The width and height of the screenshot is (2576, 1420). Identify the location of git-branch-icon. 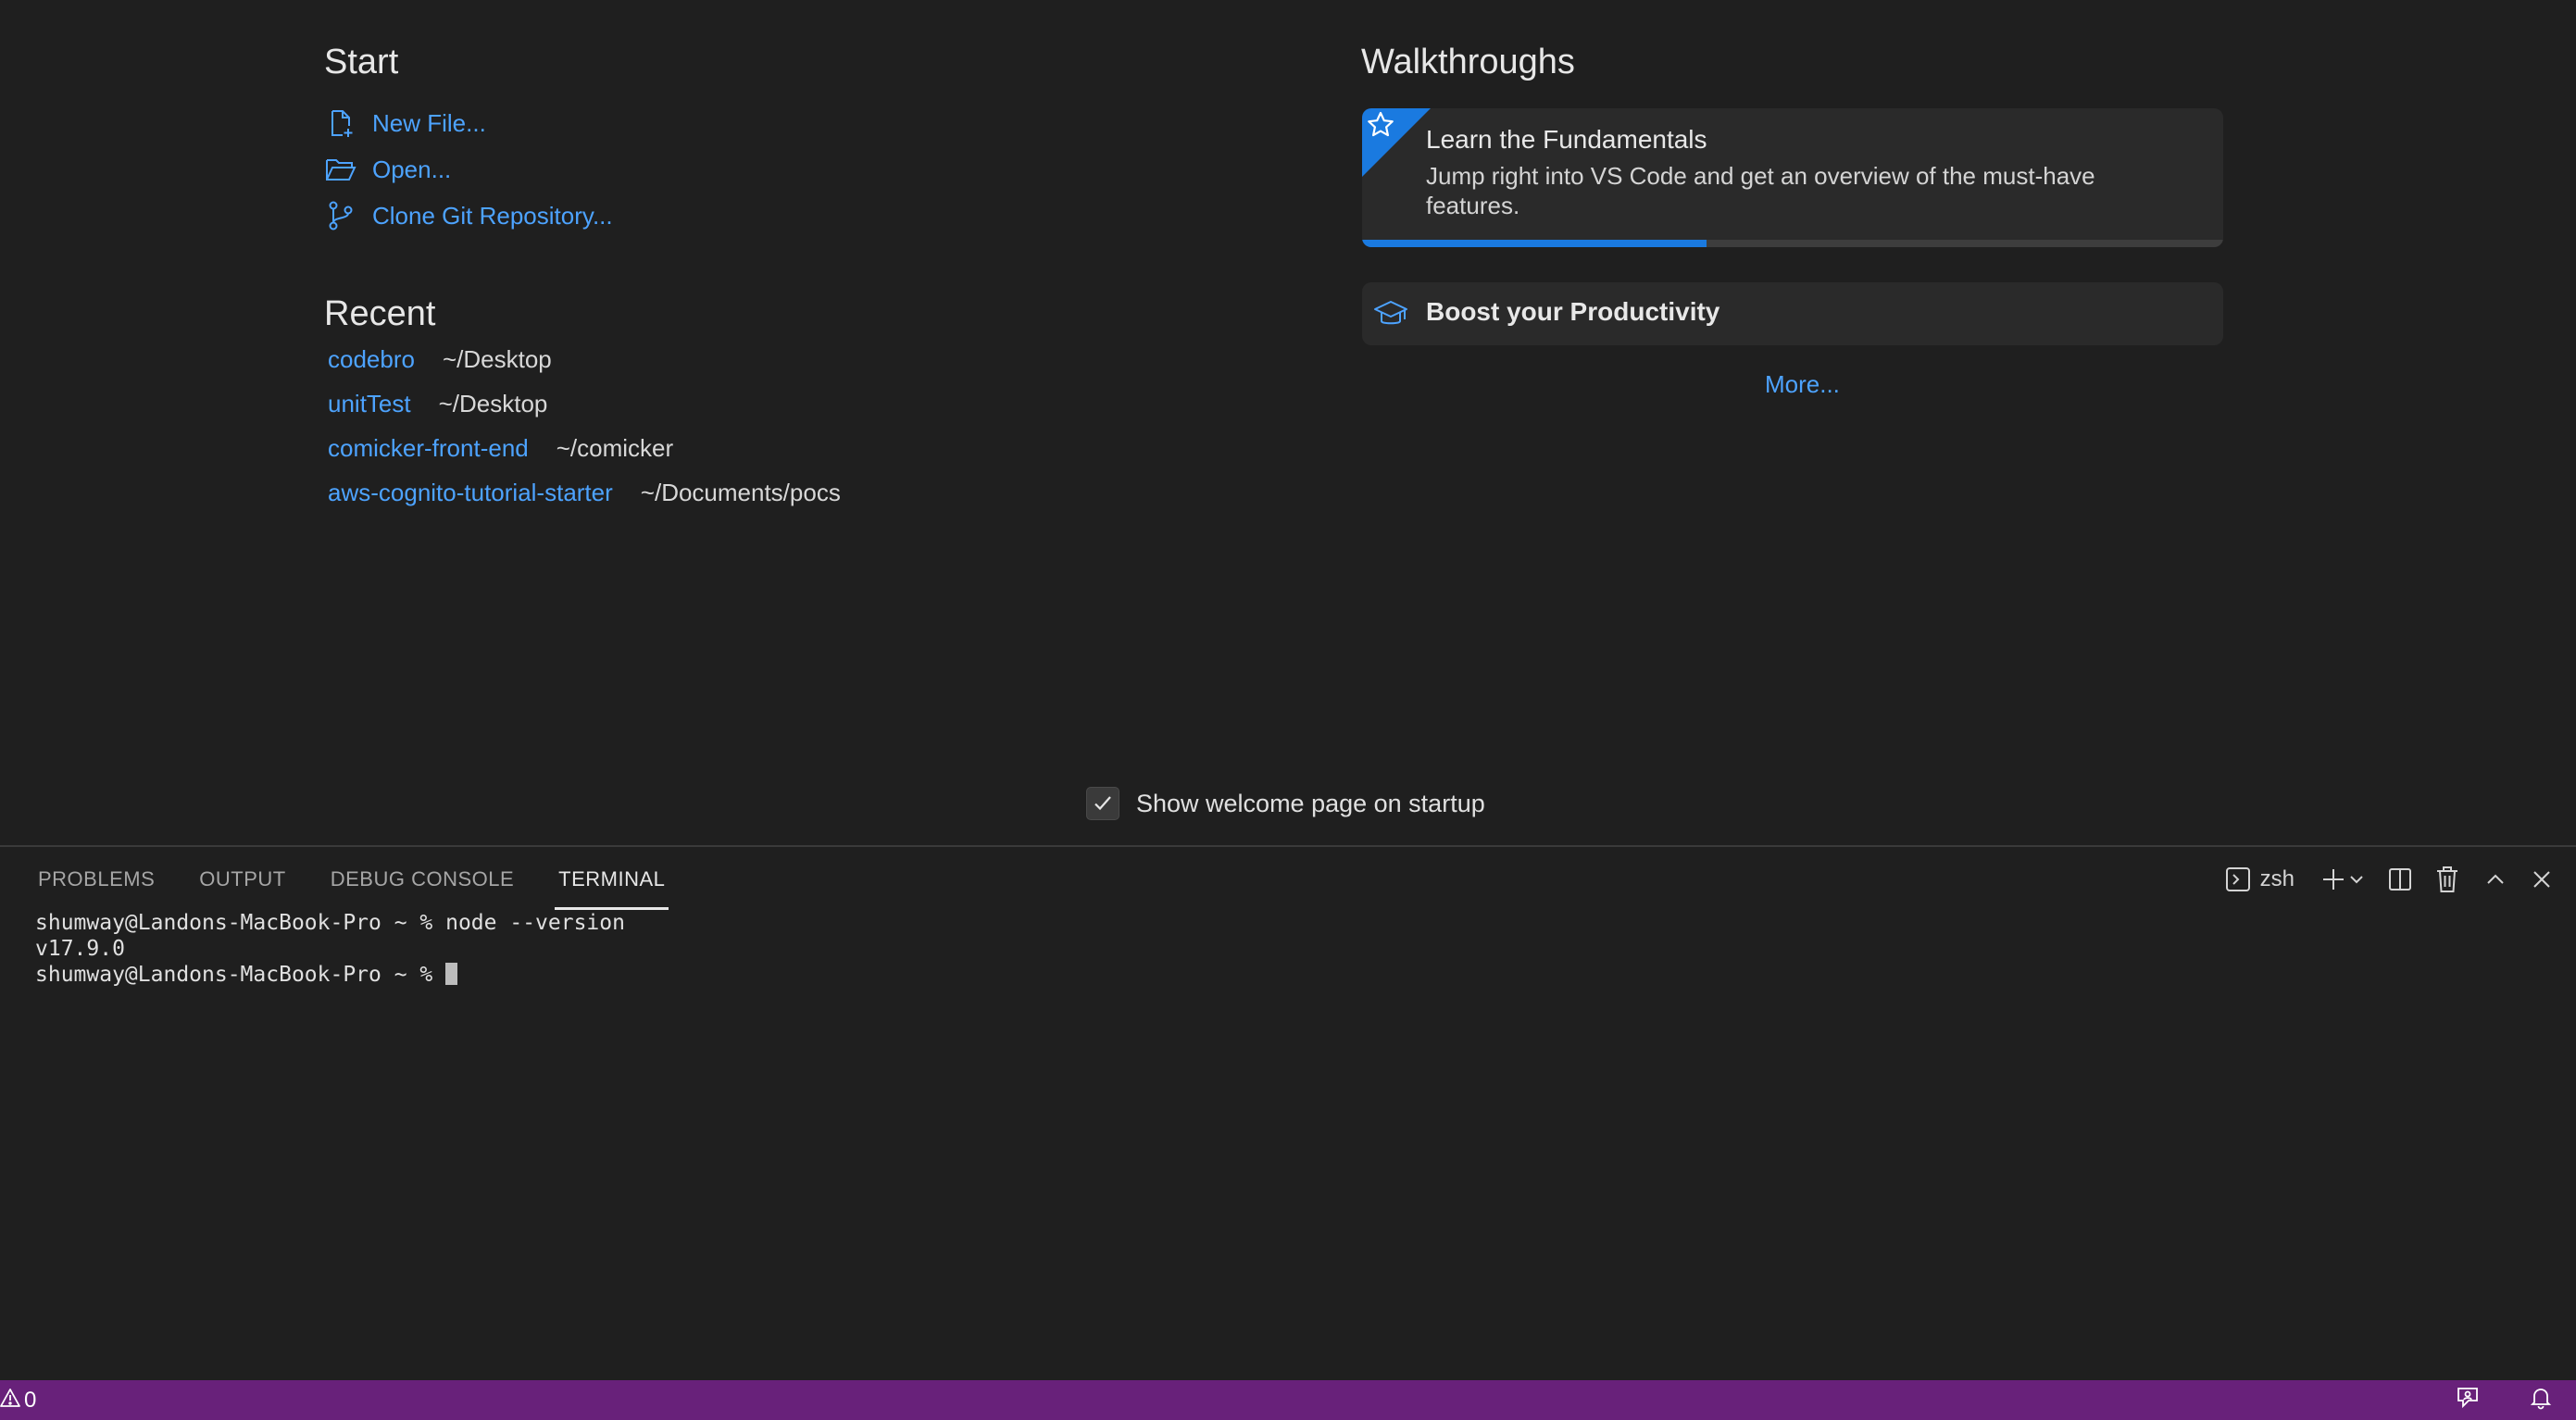
(340, 215).